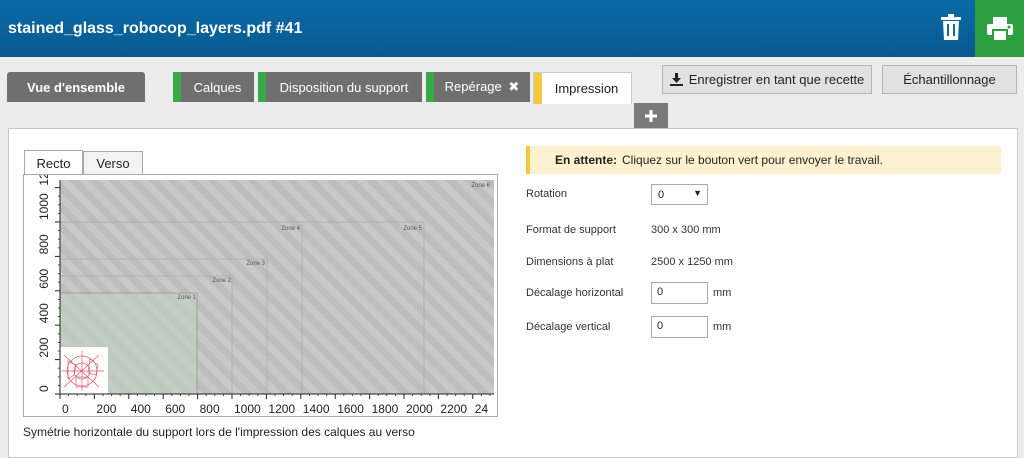 This screenshot has height=458, width=1024. What do you see at coordinates (141, 409) in the screenshot?
I see `x-tick-label: 400` at bounding box center [141, 409].